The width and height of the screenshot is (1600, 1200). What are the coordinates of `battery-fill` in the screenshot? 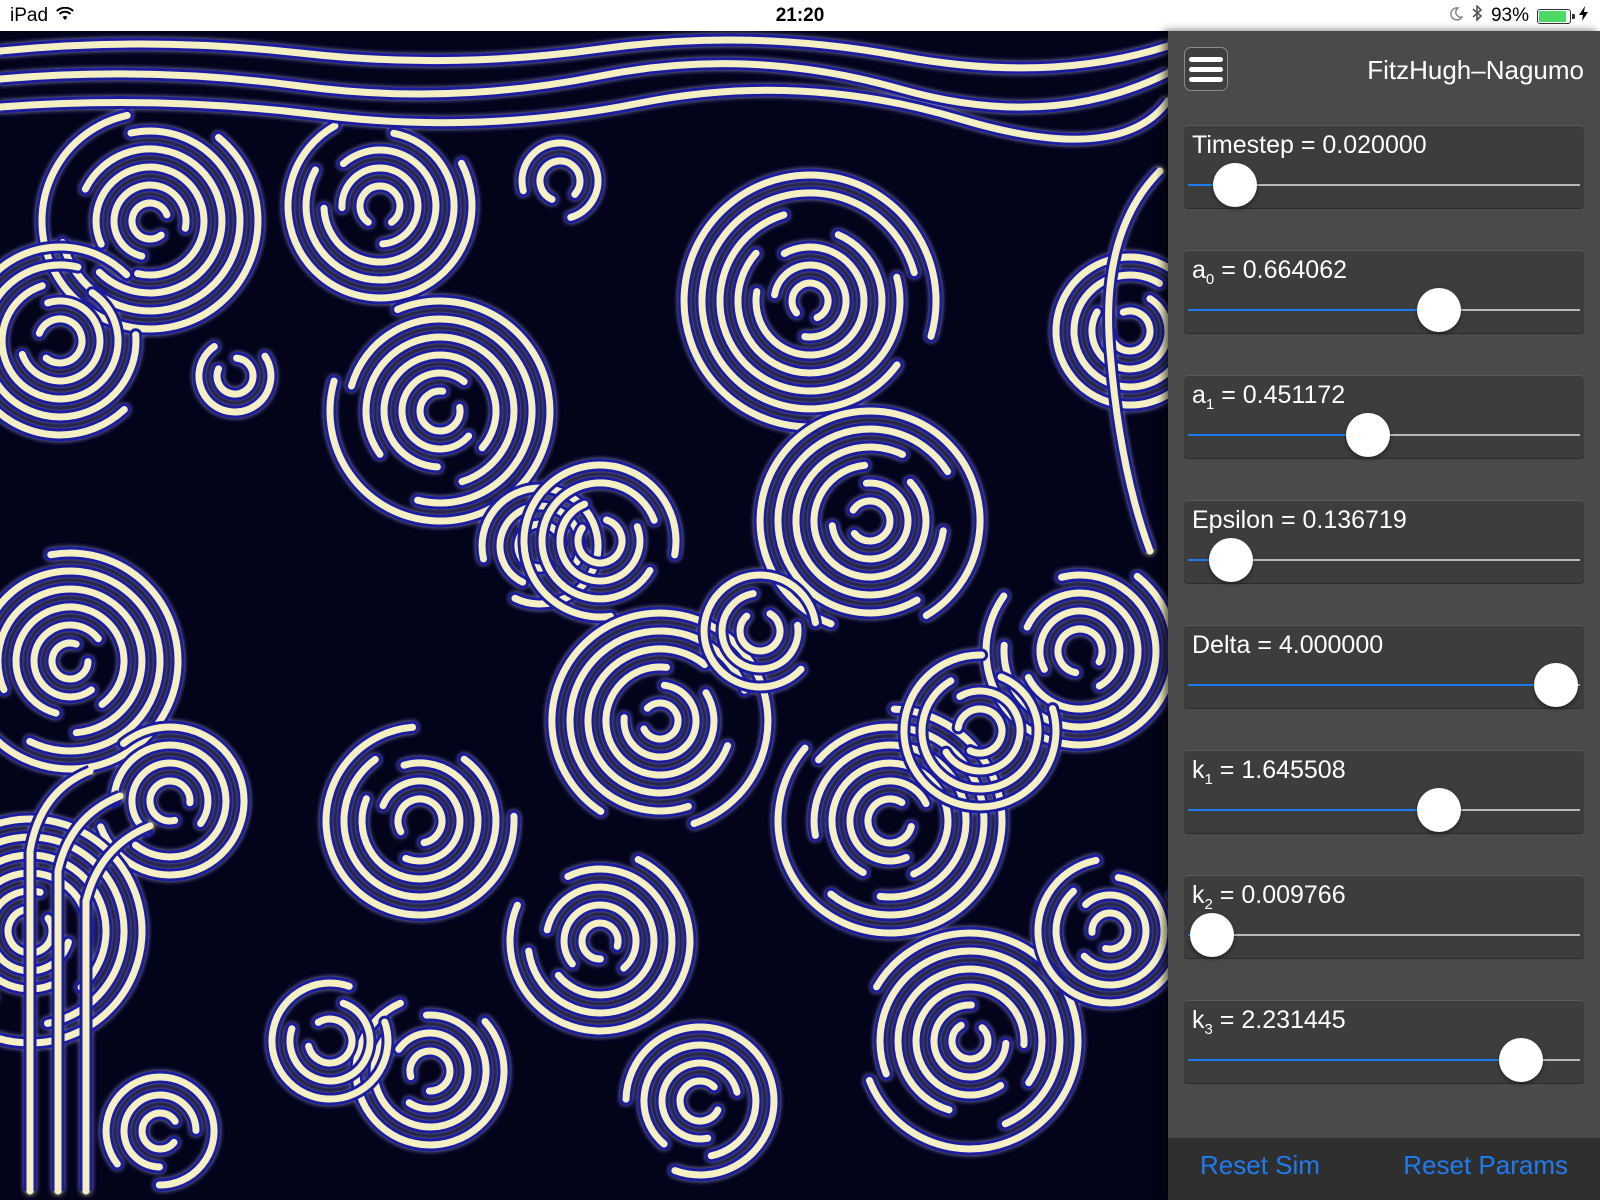 It's located at (1552, 16).